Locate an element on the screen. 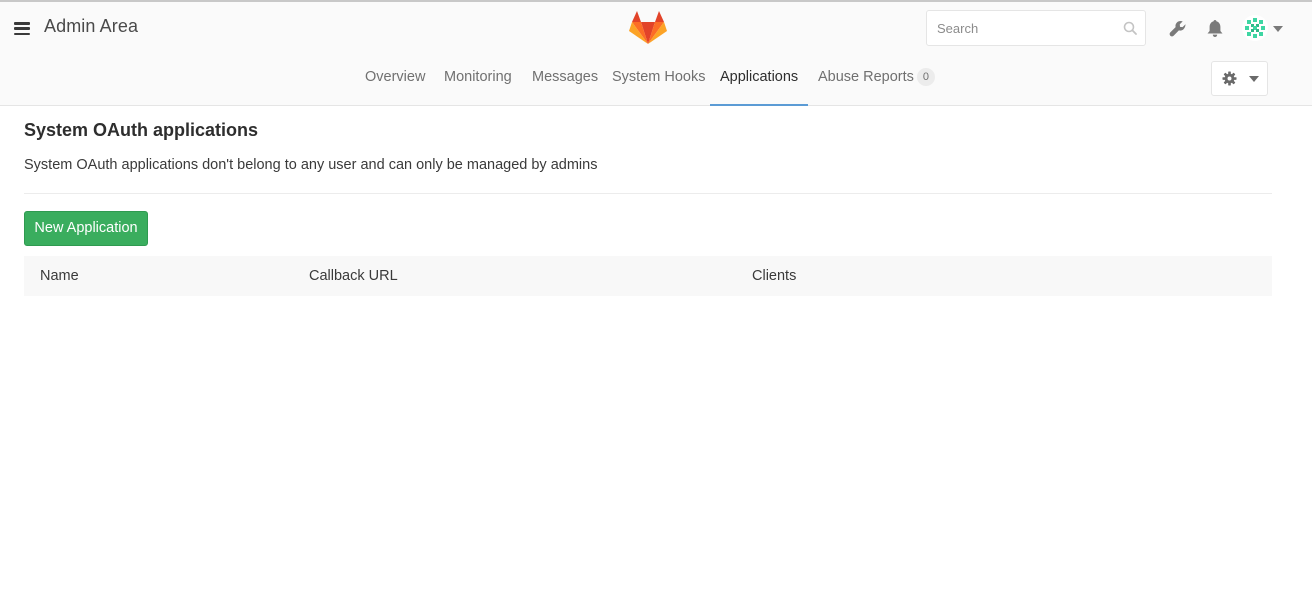 The width and height of the screenshot is (1312, 606). tab-applications: Applications is located at coordinates (759, 82).